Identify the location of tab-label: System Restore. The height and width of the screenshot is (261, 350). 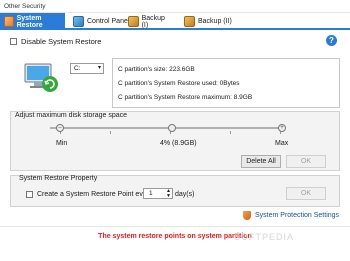
(29, 21).